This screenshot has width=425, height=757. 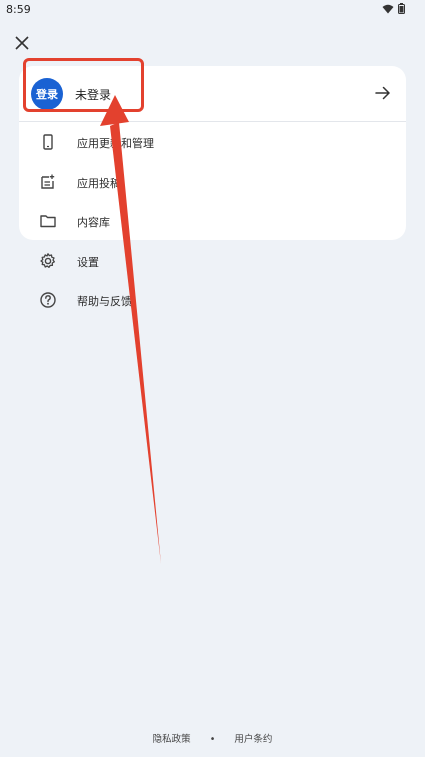 What do you see at coordinates (212, 261) in the screenshot?
I see `menu-item-settings: 设置` at bounding box center [212, 261].